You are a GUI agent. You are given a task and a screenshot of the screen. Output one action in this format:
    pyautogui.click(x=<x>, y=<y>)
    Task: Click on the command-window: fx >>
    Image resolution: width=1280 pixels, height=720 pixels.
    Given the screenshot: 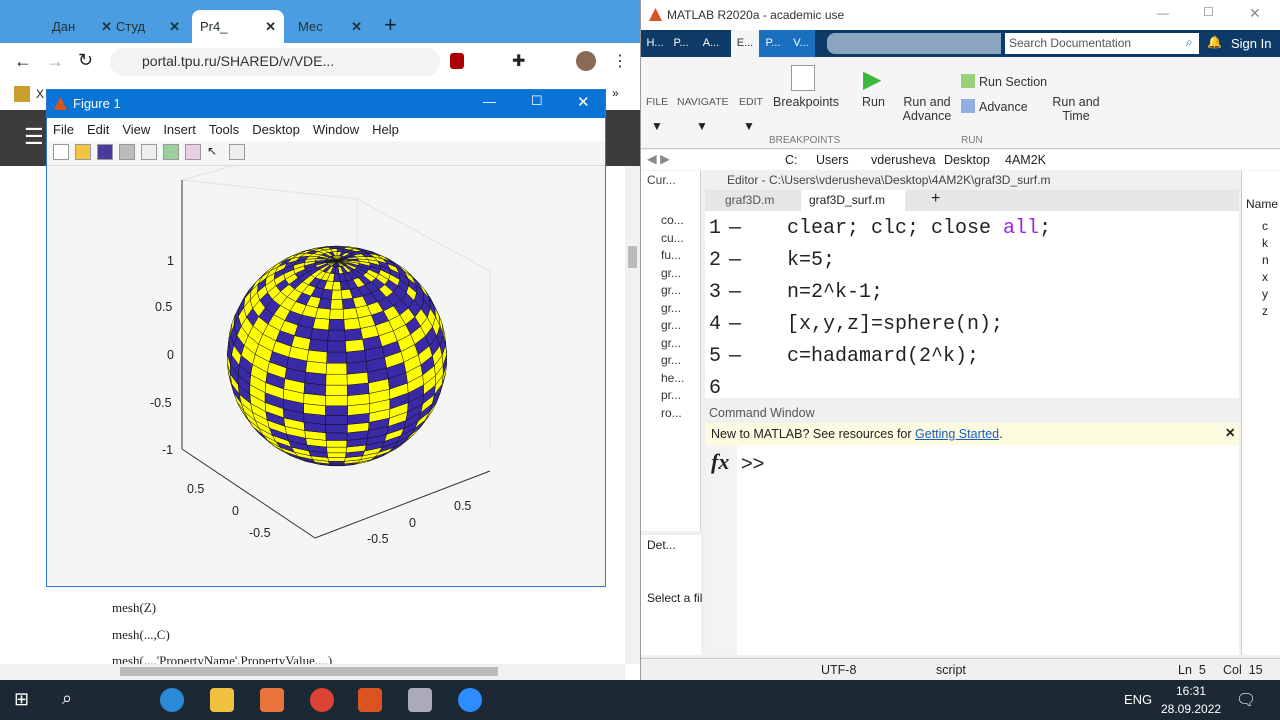 What is the action you would take?
    pyautogui.click(x=972, y=550)
    